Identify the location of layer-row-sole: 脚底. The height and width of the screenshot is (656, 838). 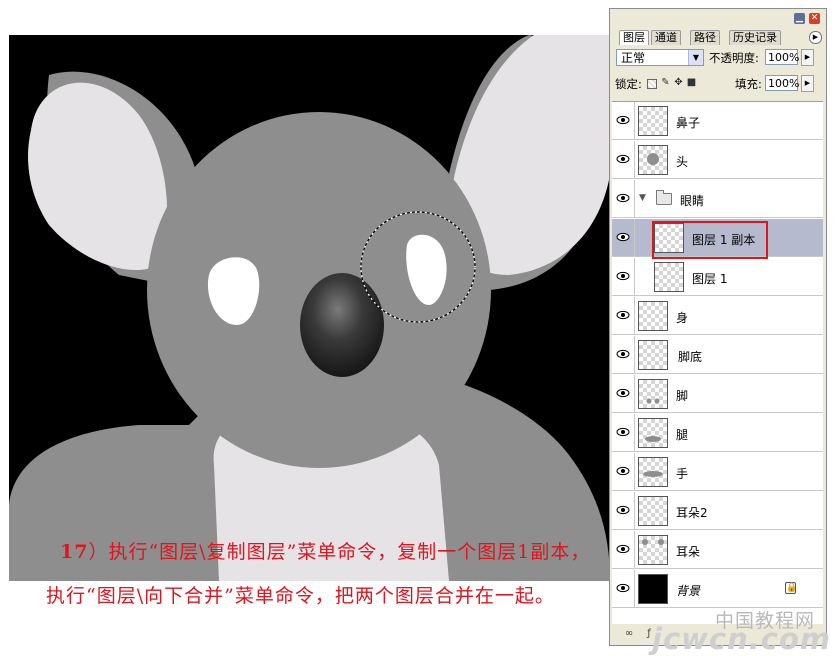
(717, 355).